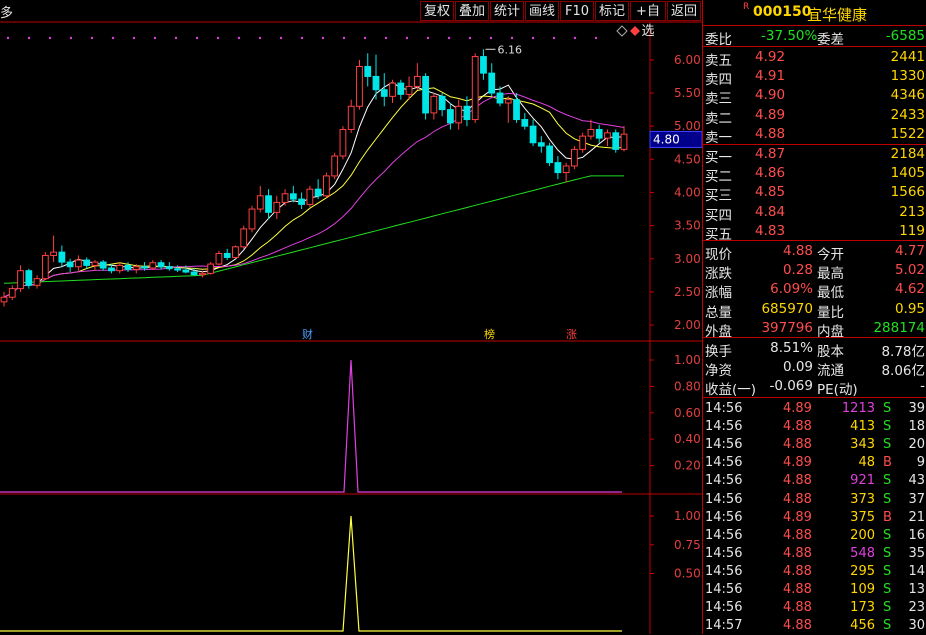 This screenshot has height=635, width=926. What do you see at coordinates (787, 327) in the screenshot?
I see `stat-value: 397796` at bounding box center [787, 327].